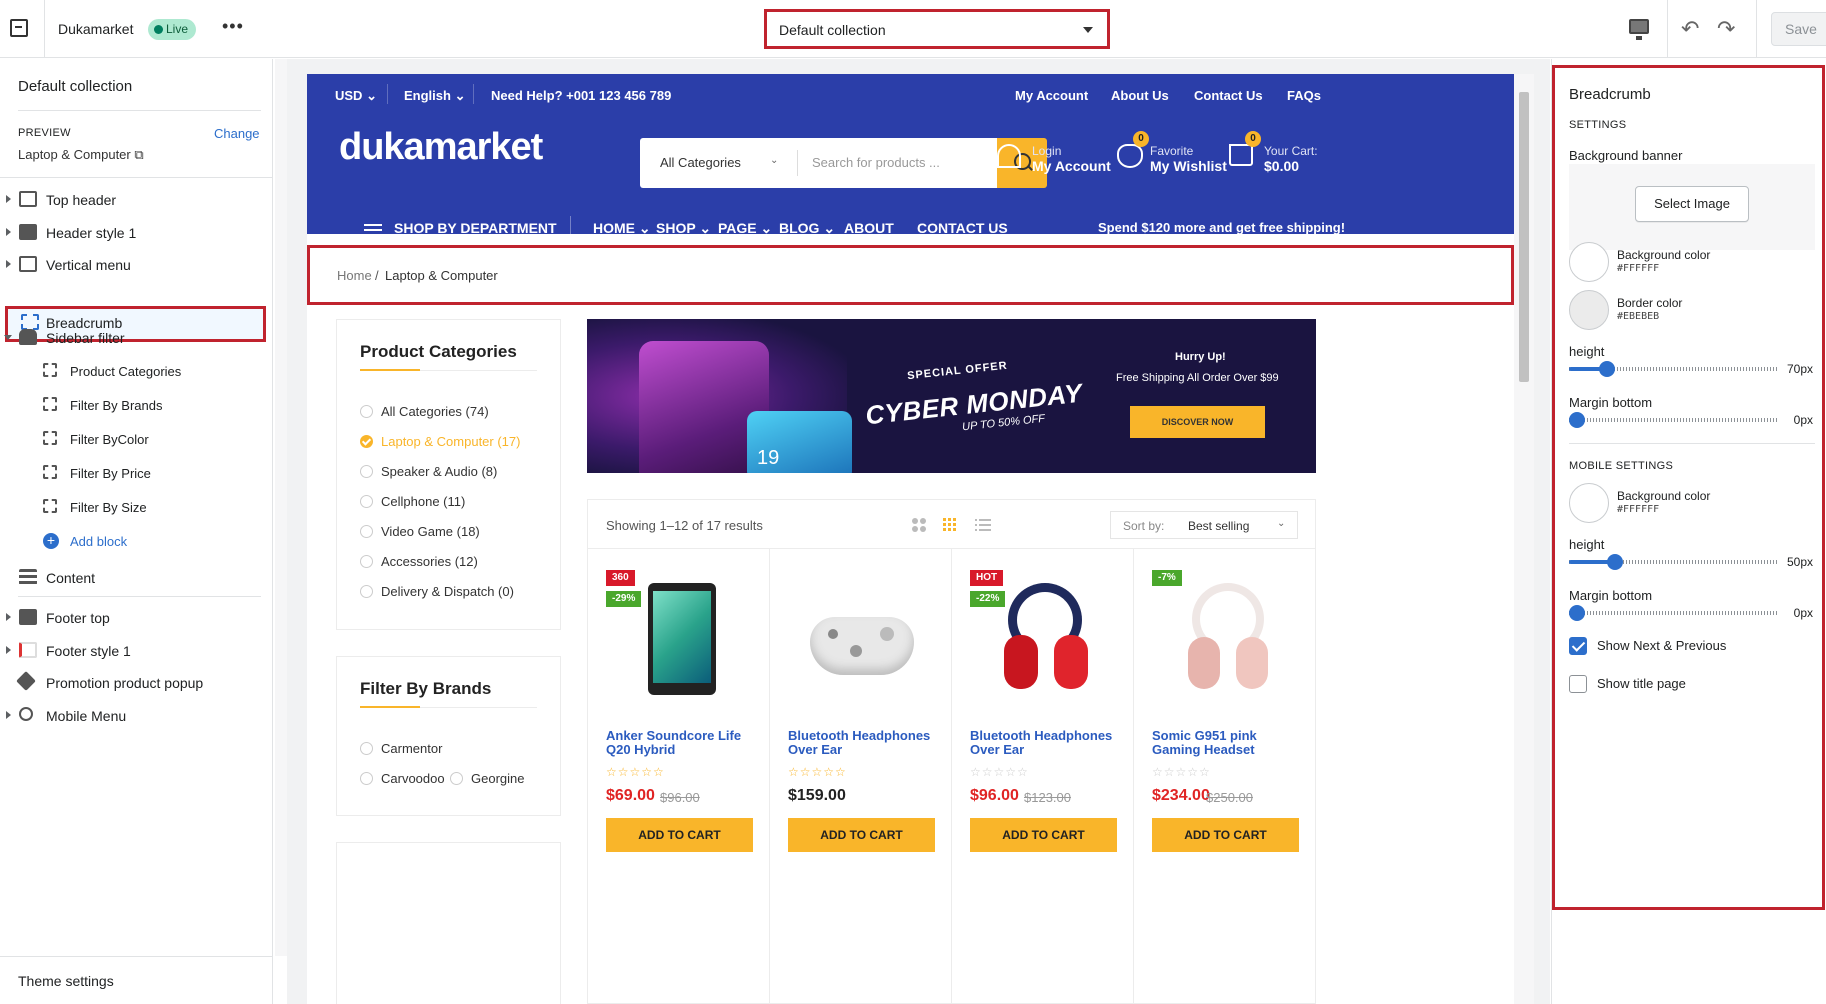 This screenshot has width=1826, height=1004. I want to click on more-actions-button: •••, so click(233, 26).